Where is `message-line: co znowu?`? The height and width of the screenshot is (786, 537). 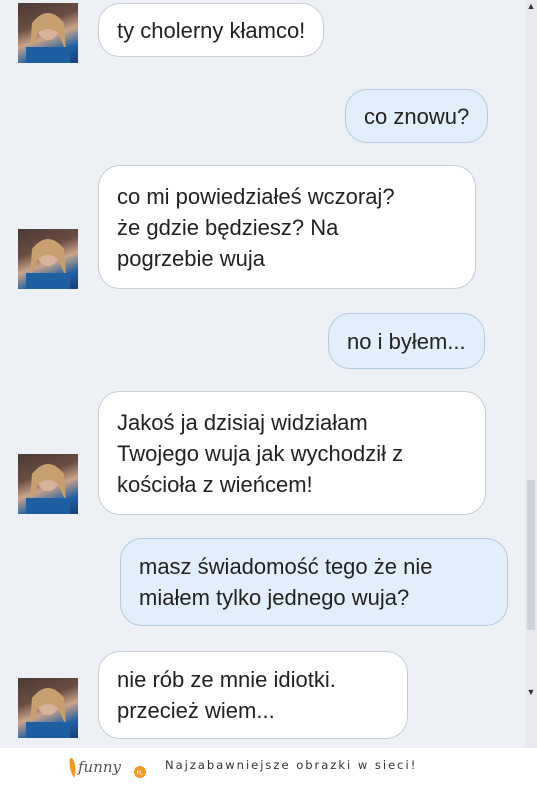
message-line: co znowu? is located at coordinates (417, 116).